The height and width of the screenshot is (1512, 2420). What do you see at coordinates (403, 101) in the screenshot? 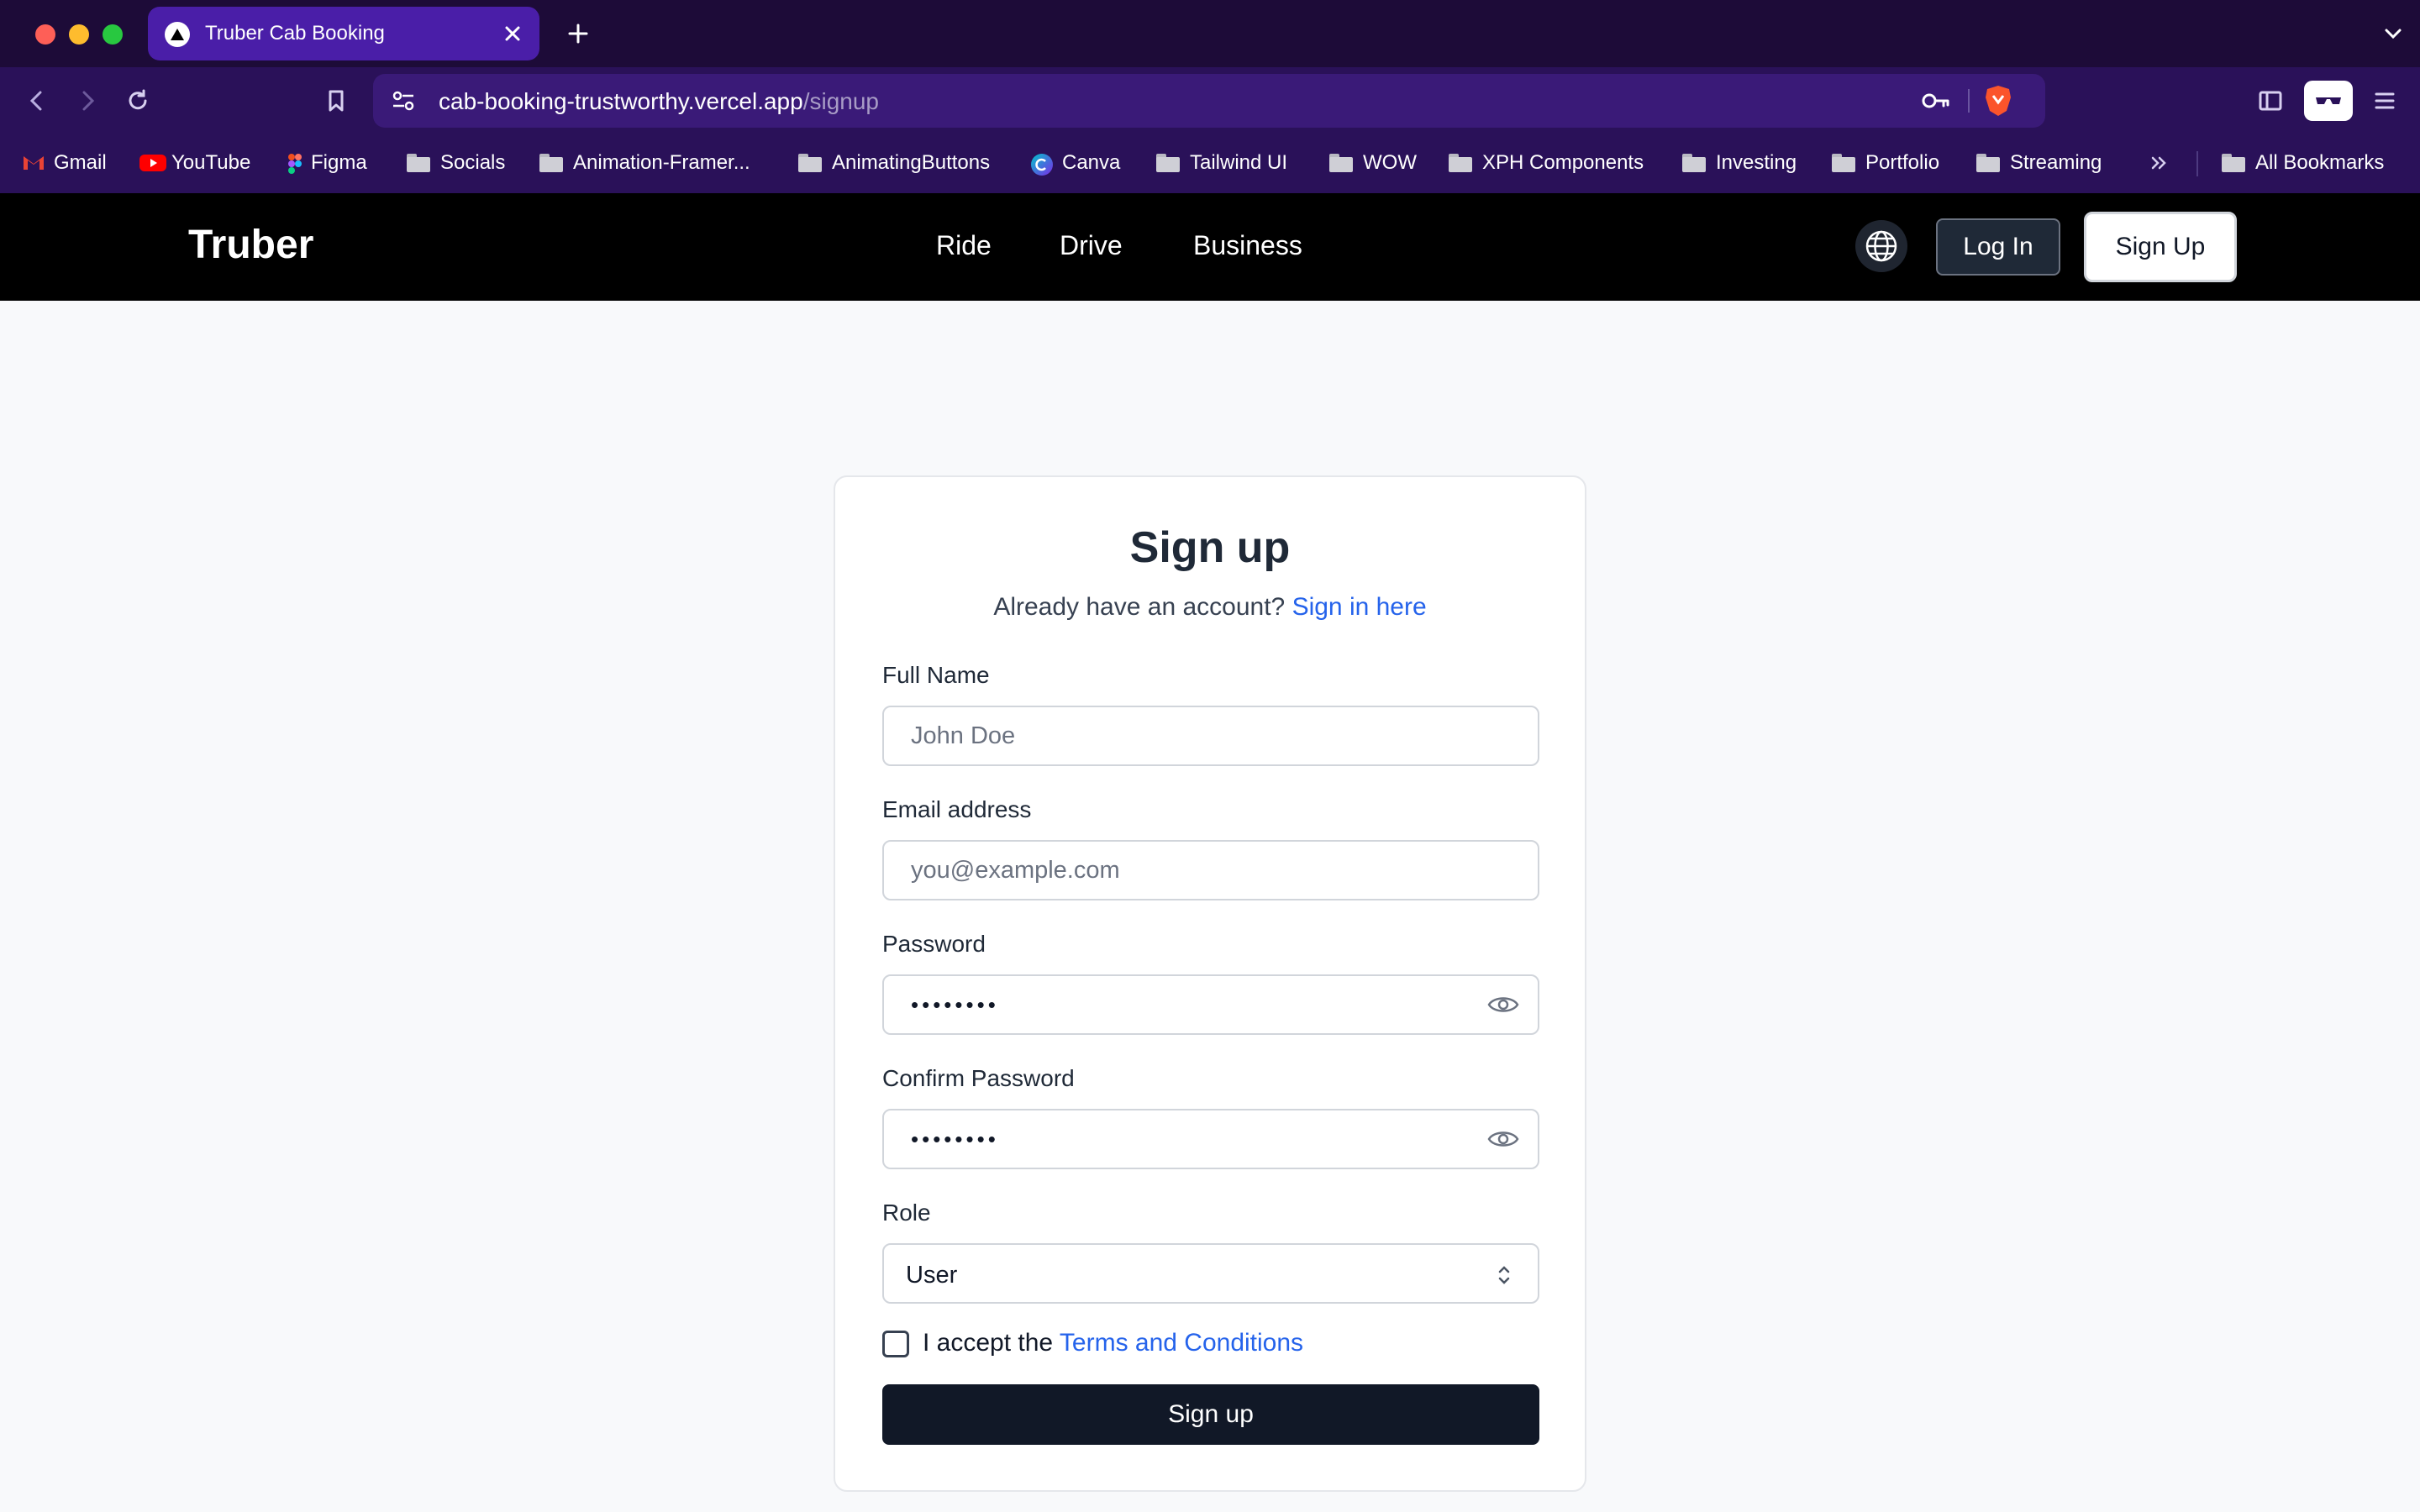
I see `site-settings-icon` at bounding box center [403, 101].